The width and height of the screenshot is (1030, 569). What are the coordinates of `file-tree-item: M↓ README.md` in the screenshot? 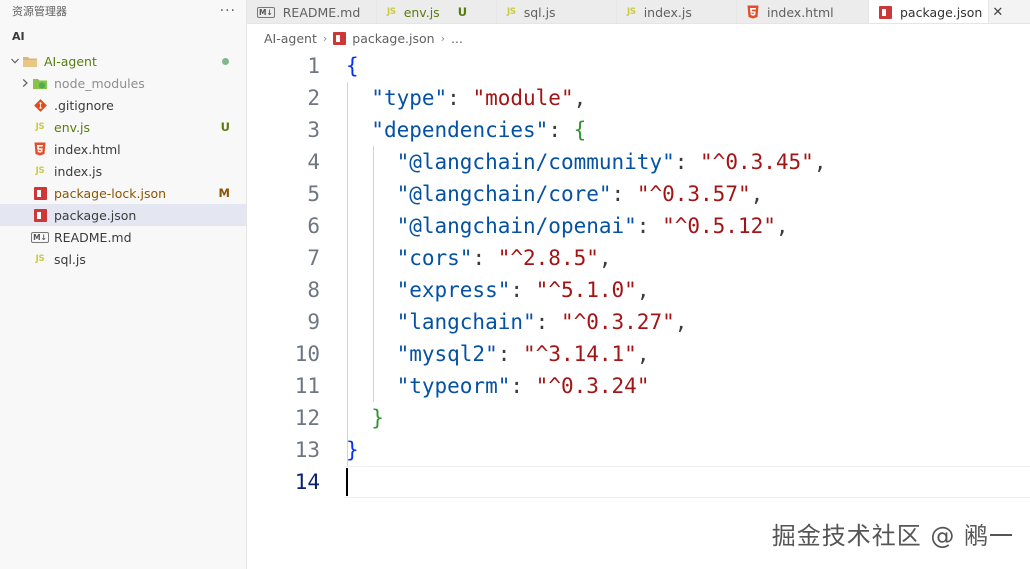 It's located at (123, 237).